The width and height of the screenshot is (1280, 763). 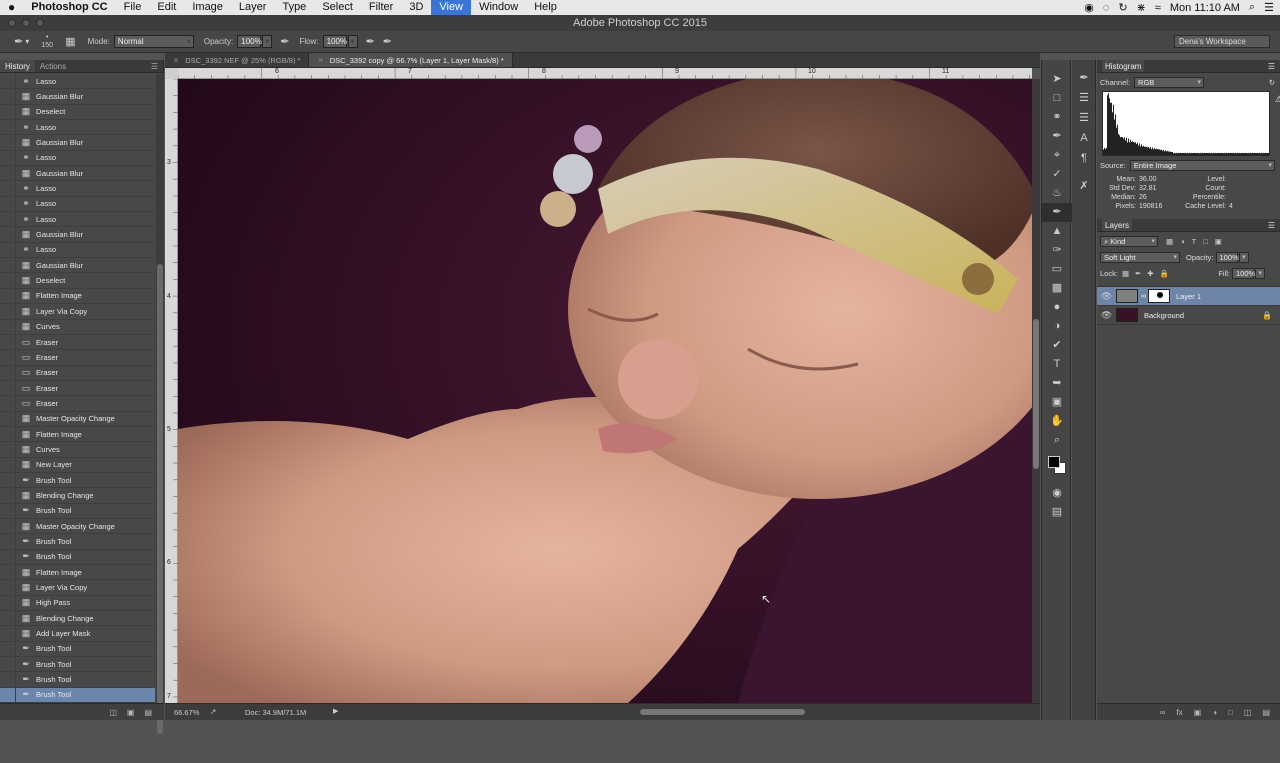 What do you see at coordinates (1057, 421) in the screenshot?
I see `hand-tool-icon: ✋` at bounding box center [1057, 421].